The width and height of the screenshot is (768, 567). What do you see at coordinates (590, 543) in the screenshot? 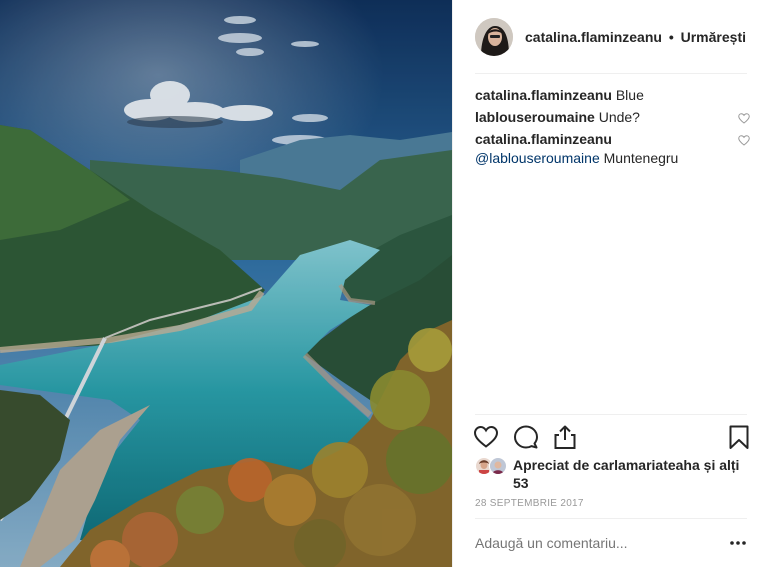
I see `add-comment-input` at bounding box center [590, 543].